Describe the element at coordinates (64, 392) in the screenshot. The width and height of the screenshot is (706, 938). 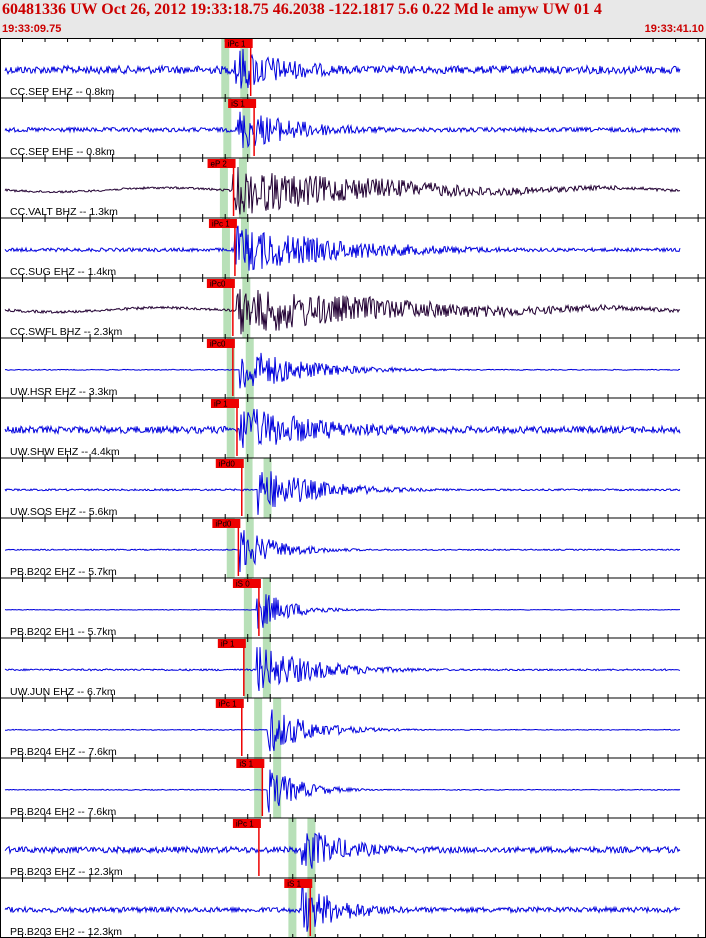
I see `trace-label: UW.HSR EHZ -- 3.3km` at that location.